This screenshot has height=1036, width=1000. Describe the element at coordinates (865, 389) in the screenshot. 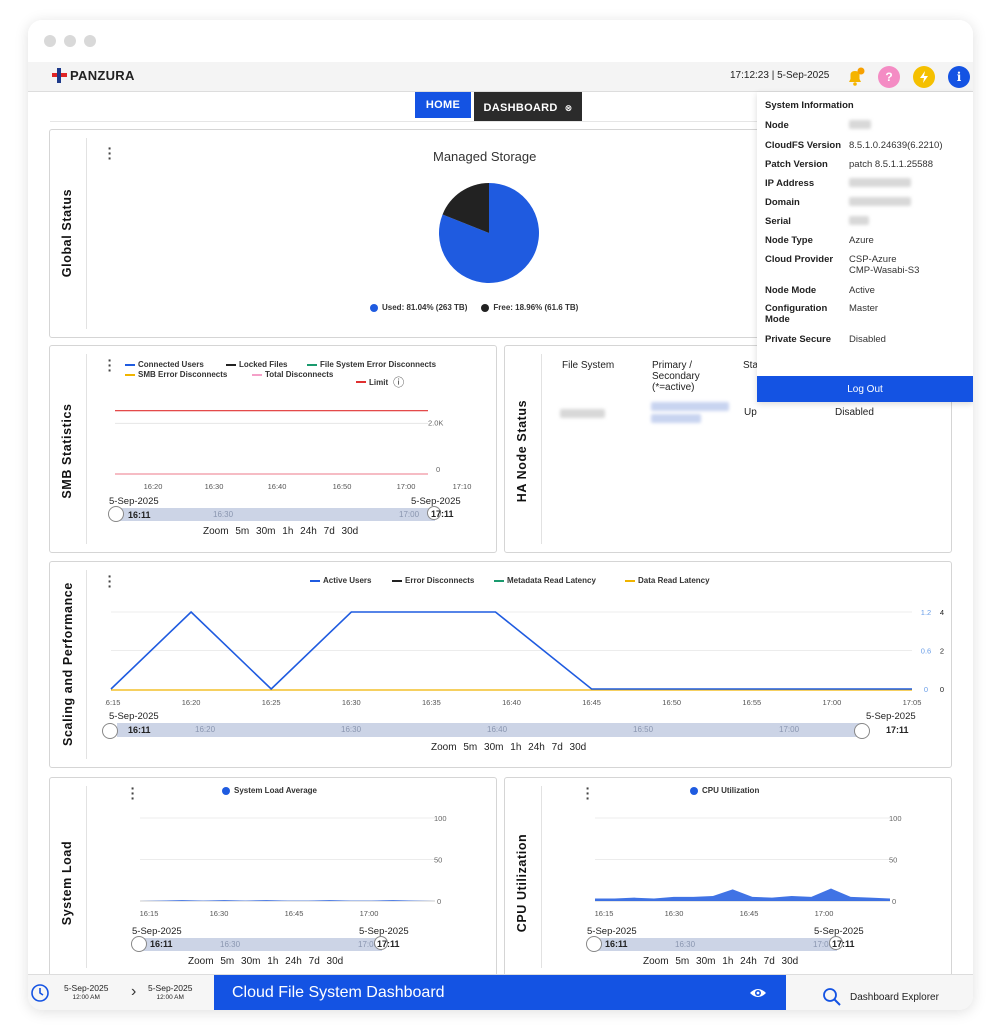

I see `logout-button: Log Out` at that location.